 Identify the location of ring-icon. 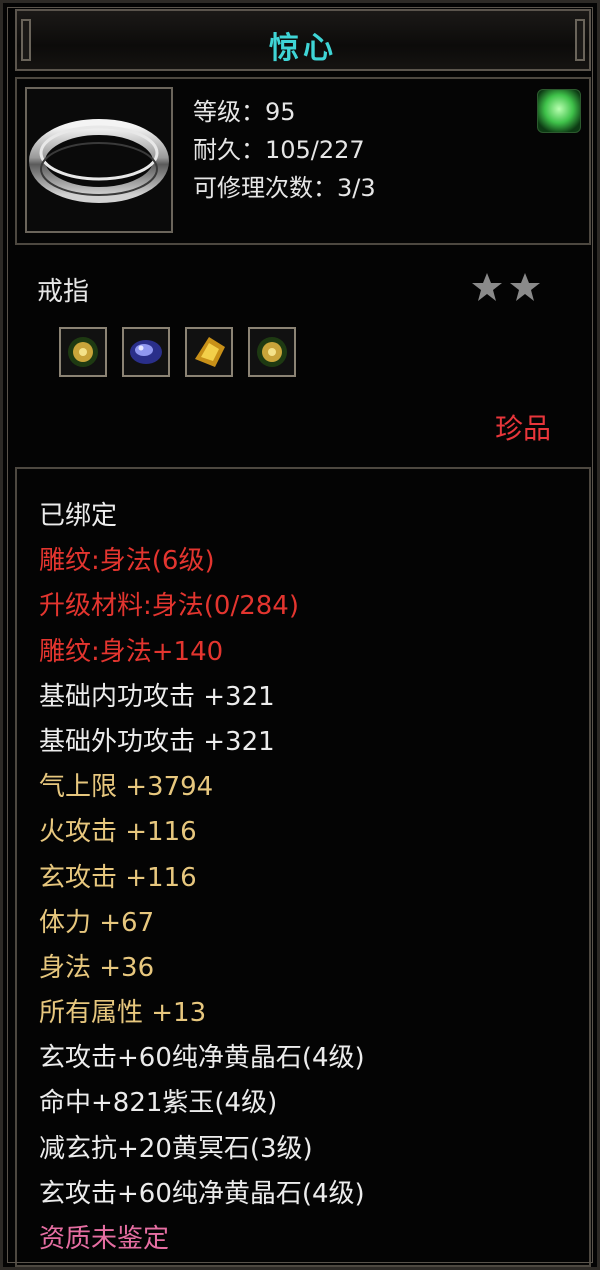
(99, 161).